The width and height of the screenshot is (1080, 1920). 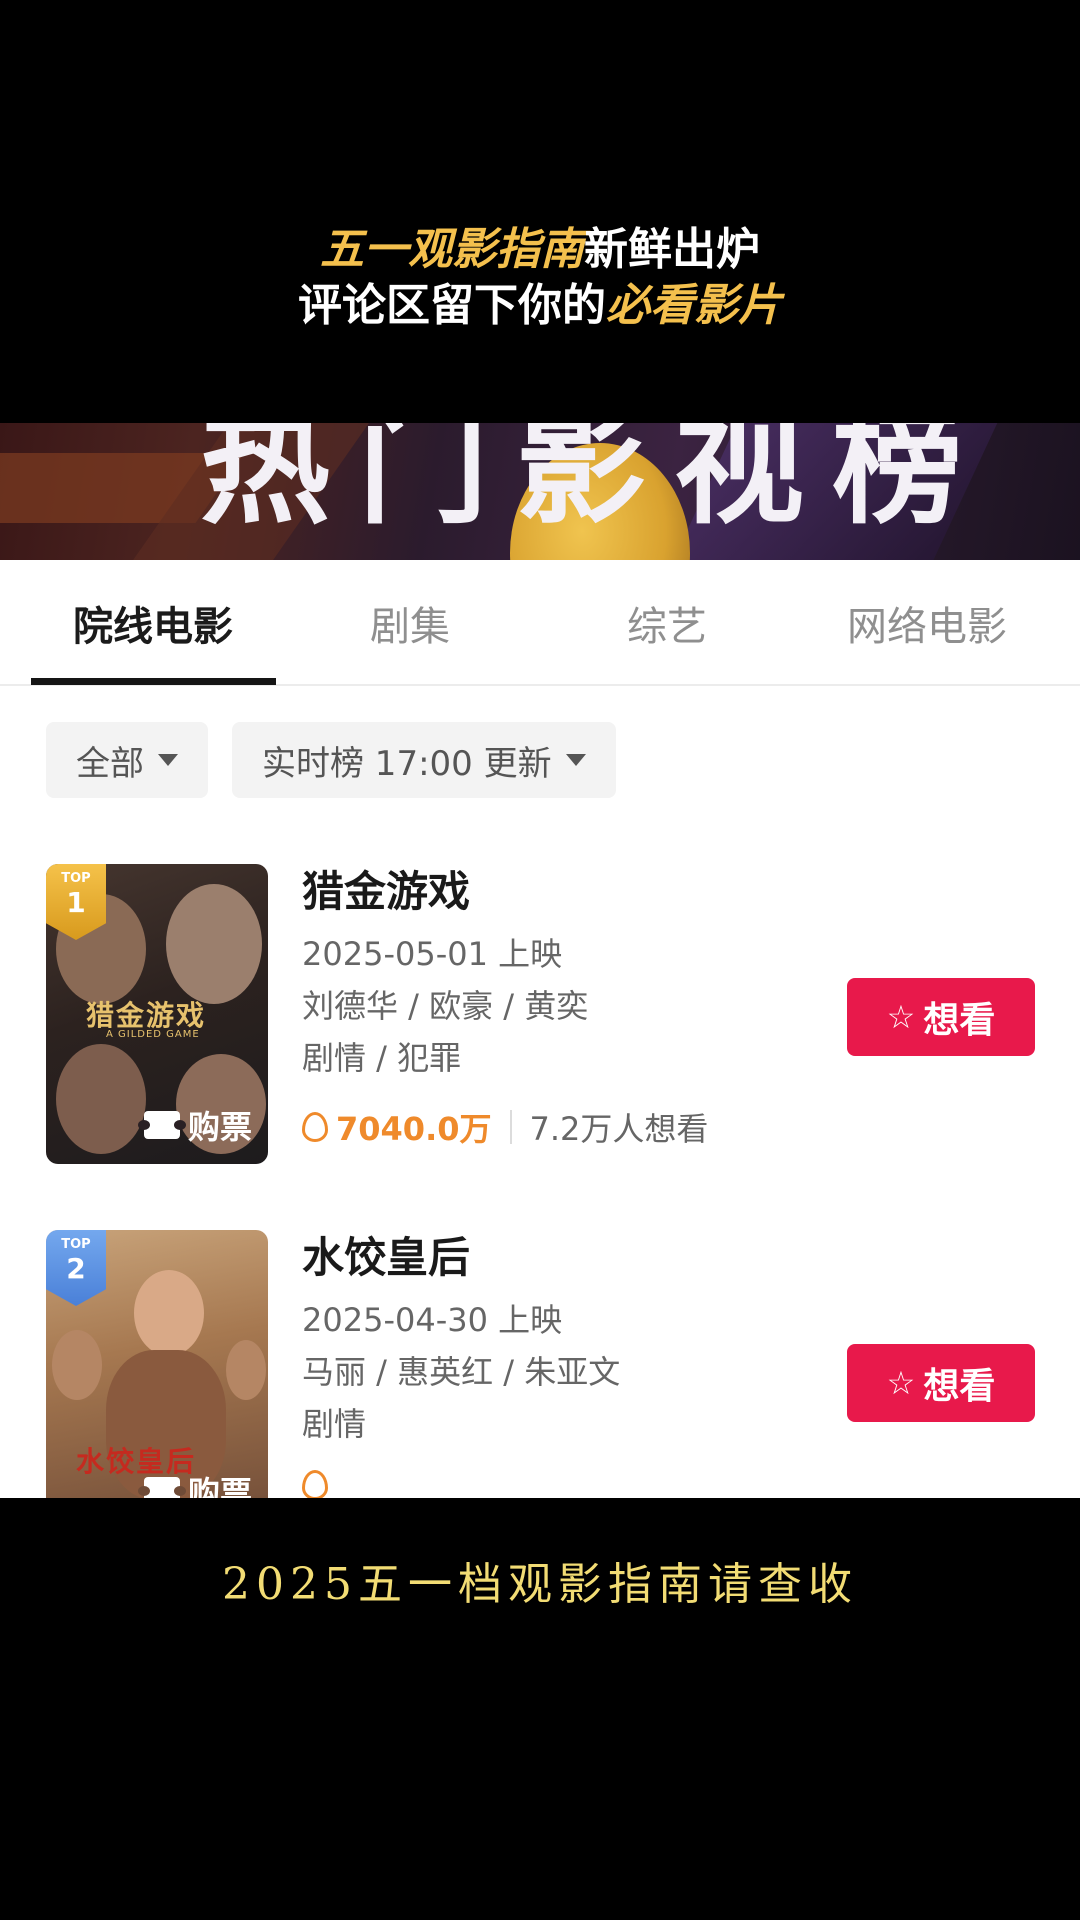 I want to click on cast: 马丽 / 惠英红 / 朱亚文, so click(x=461, y=1372).